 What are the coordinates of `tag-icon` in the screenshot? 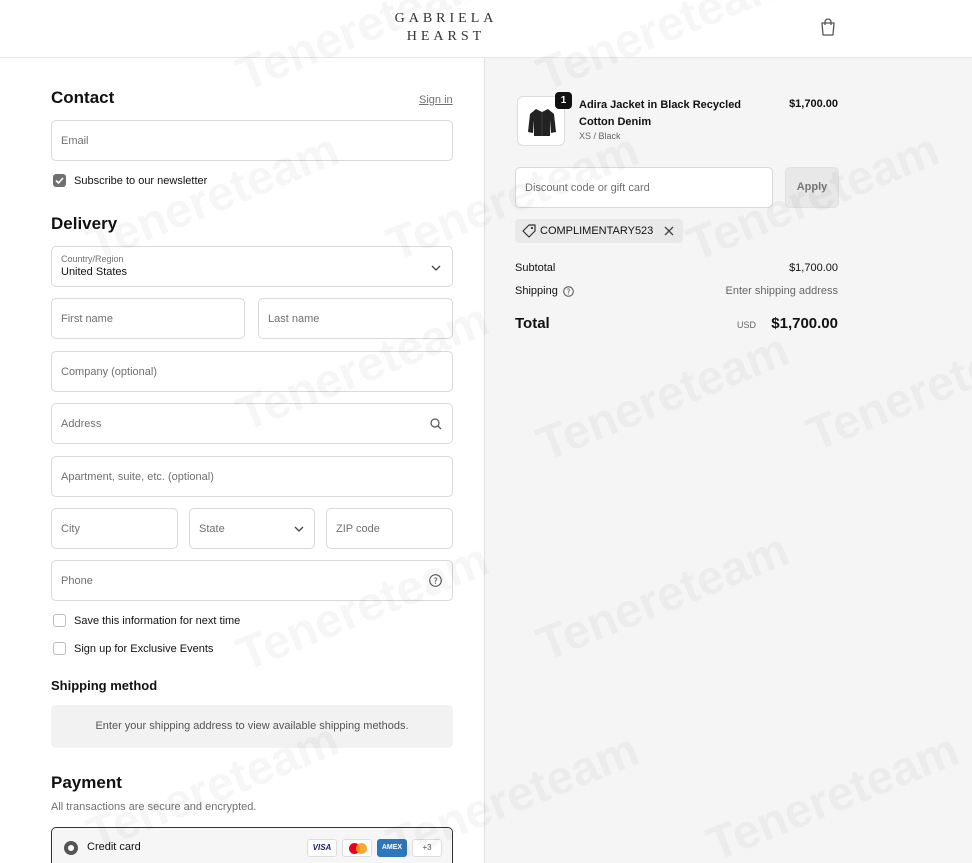 It's located at (529, 231).